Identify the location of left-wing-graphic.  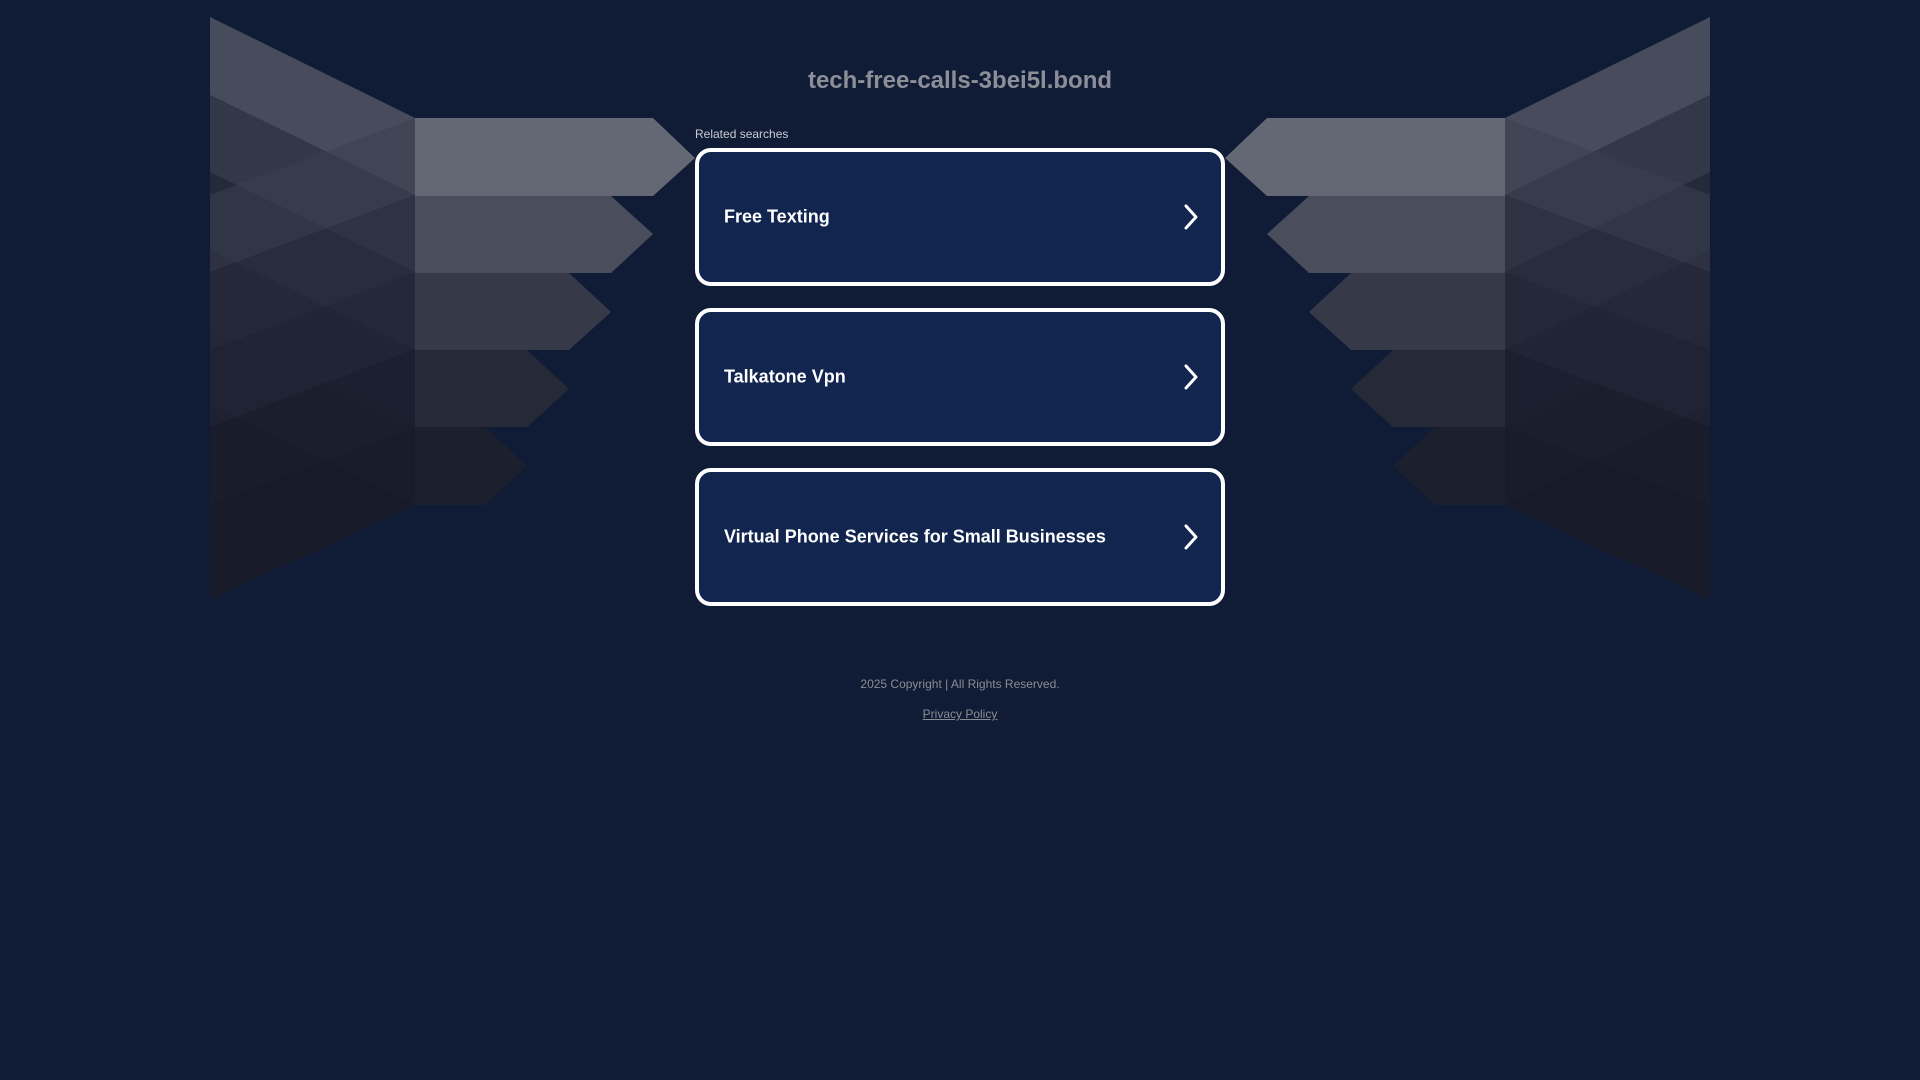
(452, 308).